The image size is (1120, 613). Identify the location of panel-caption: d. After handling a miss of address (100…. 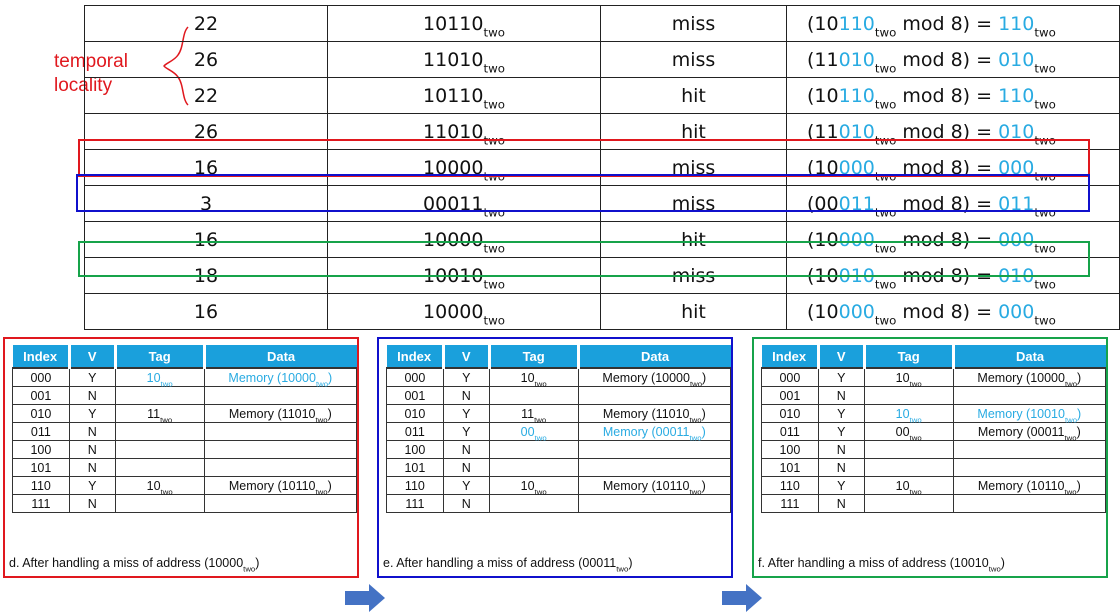
(134, 564).